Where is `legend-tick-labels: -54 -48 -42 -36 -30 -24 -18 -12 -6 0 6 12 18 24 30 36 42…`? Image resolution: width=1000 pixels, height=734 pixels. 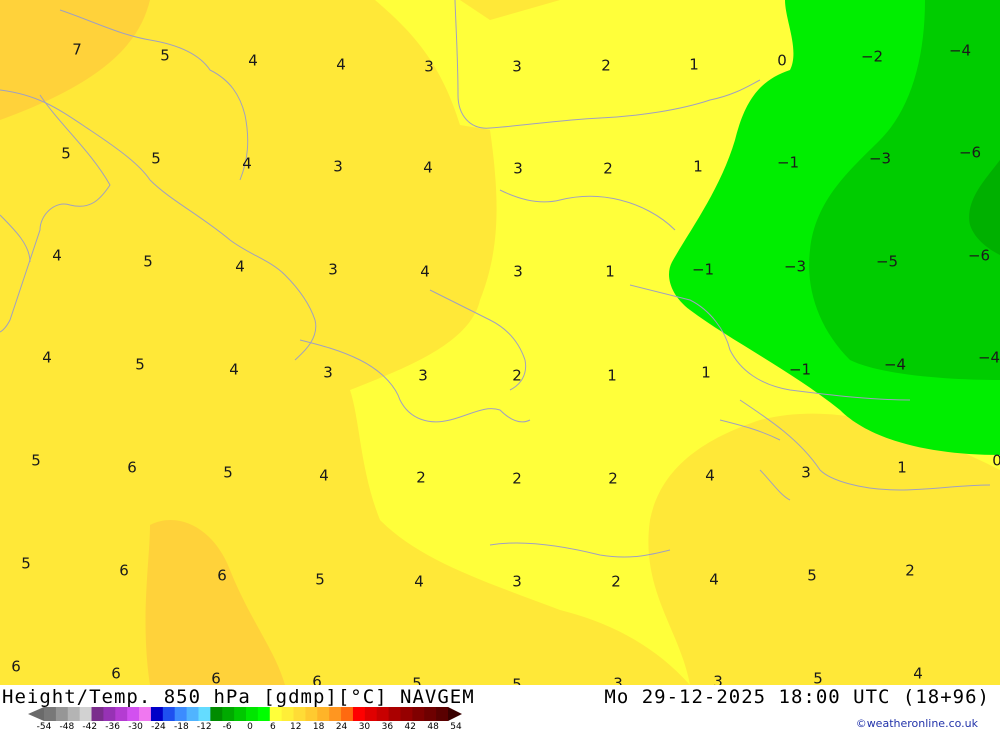
legend-tick-labels: -54 -48 -42 -36 -30 -24 -18 -12 -6 0 6 12 18 24 30 36 42… is located at coordinates (250, 728).